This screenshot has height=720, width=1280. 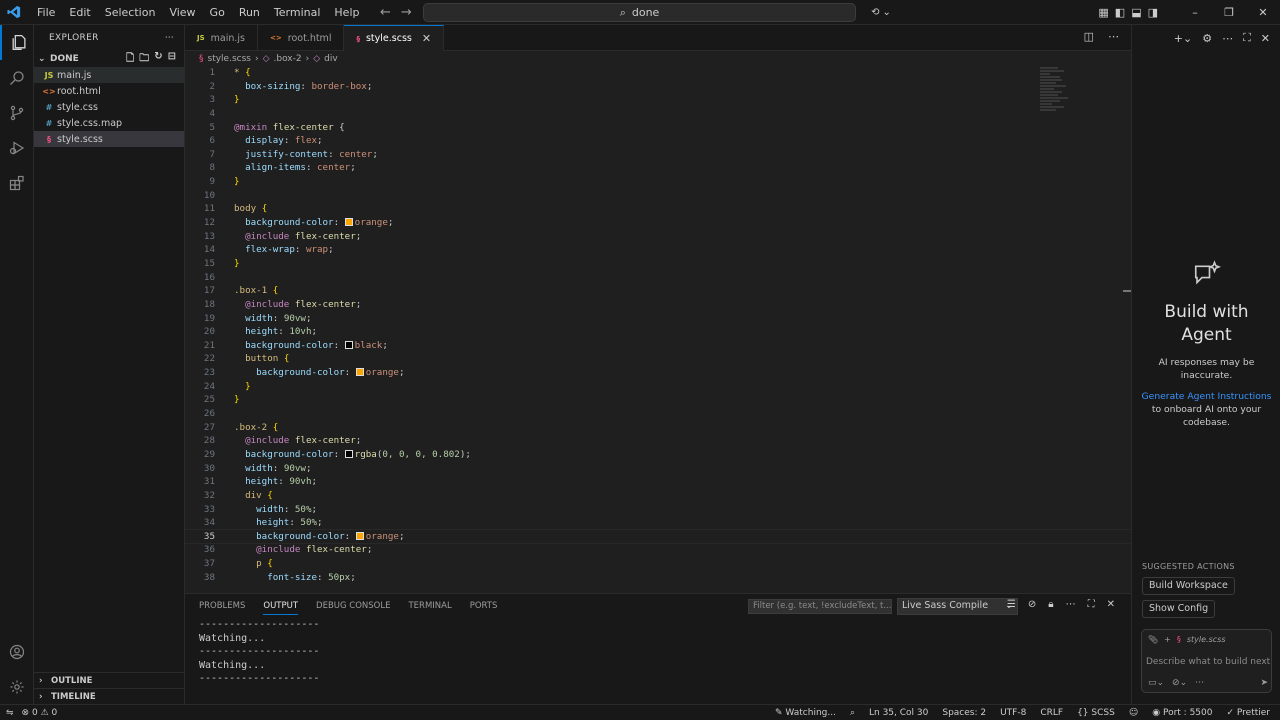 What do you see at coordinates (1096, 713) in the screenshot?
I see `language-mode: {} SCSS` at bounding box center [1096, 713].